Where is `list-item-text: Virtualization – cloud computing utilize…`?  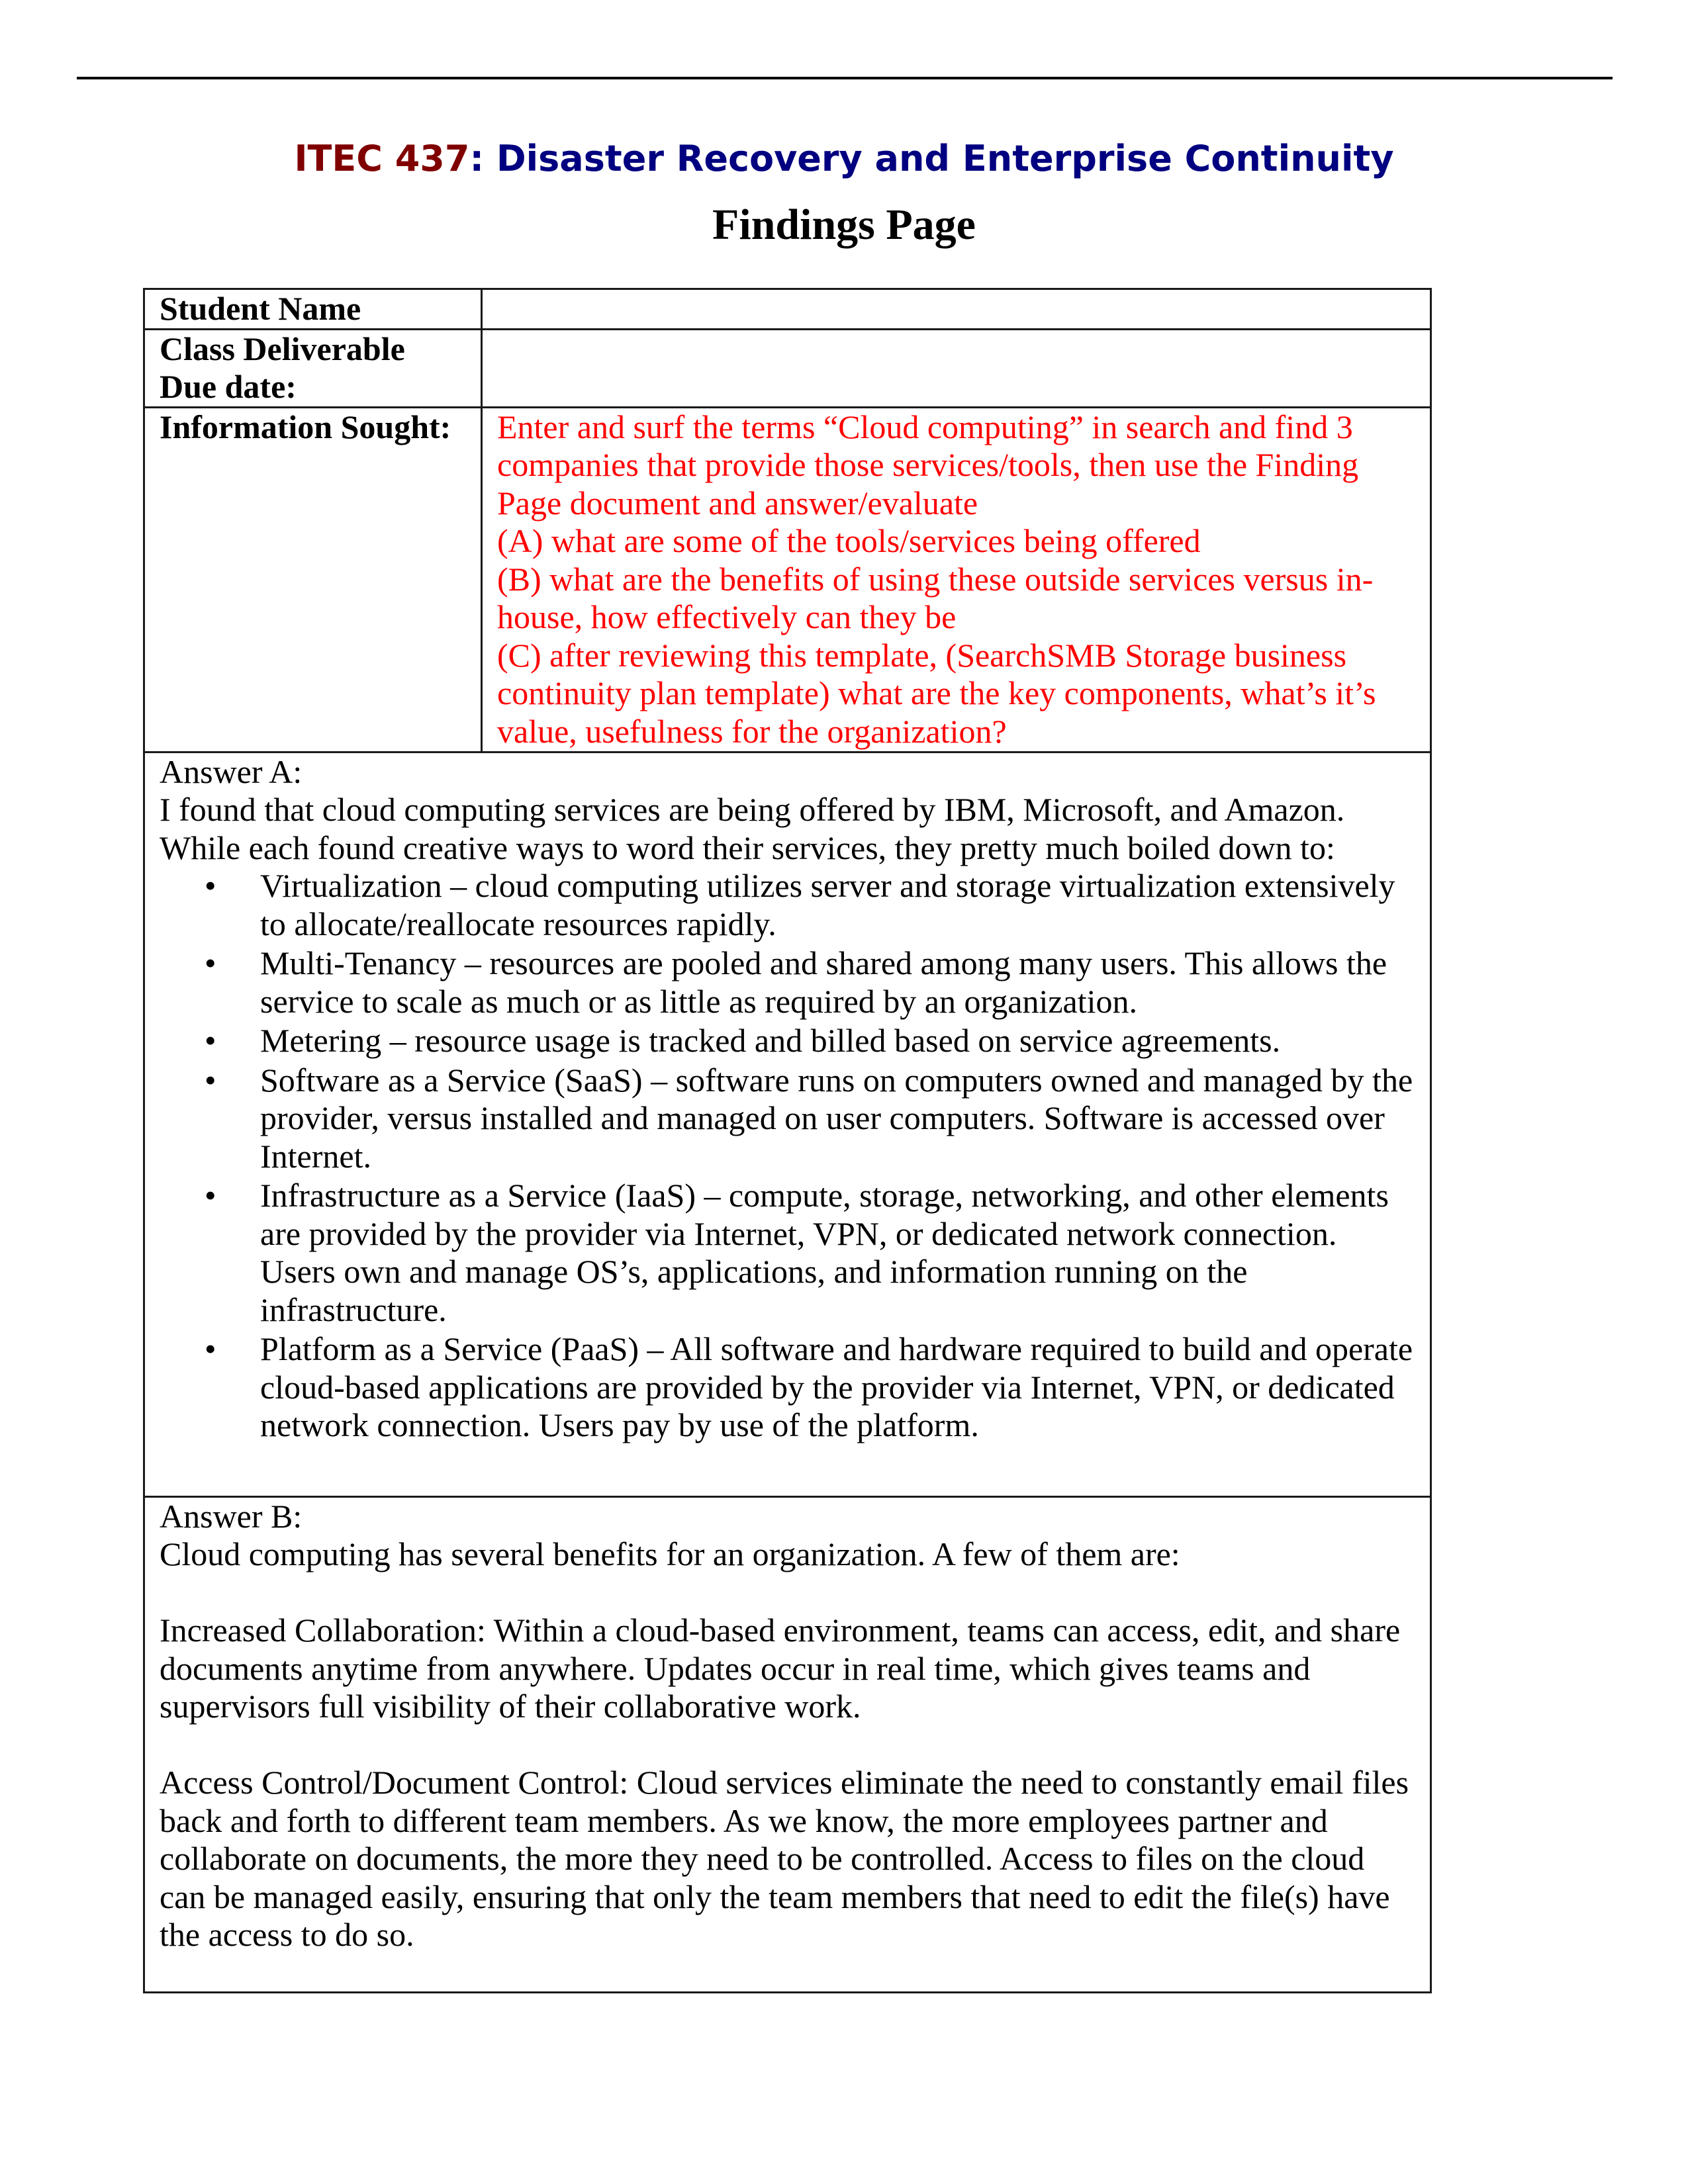
list-item-text: Virtualization – cloud computing utilize… is located at coordinates (827, 904).